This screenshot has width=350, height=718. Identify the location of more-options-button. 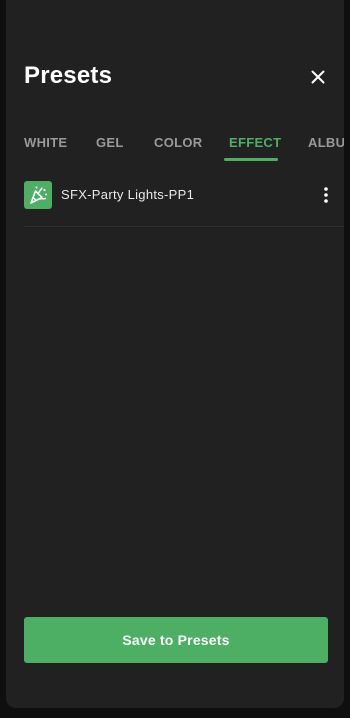
(326, 195).